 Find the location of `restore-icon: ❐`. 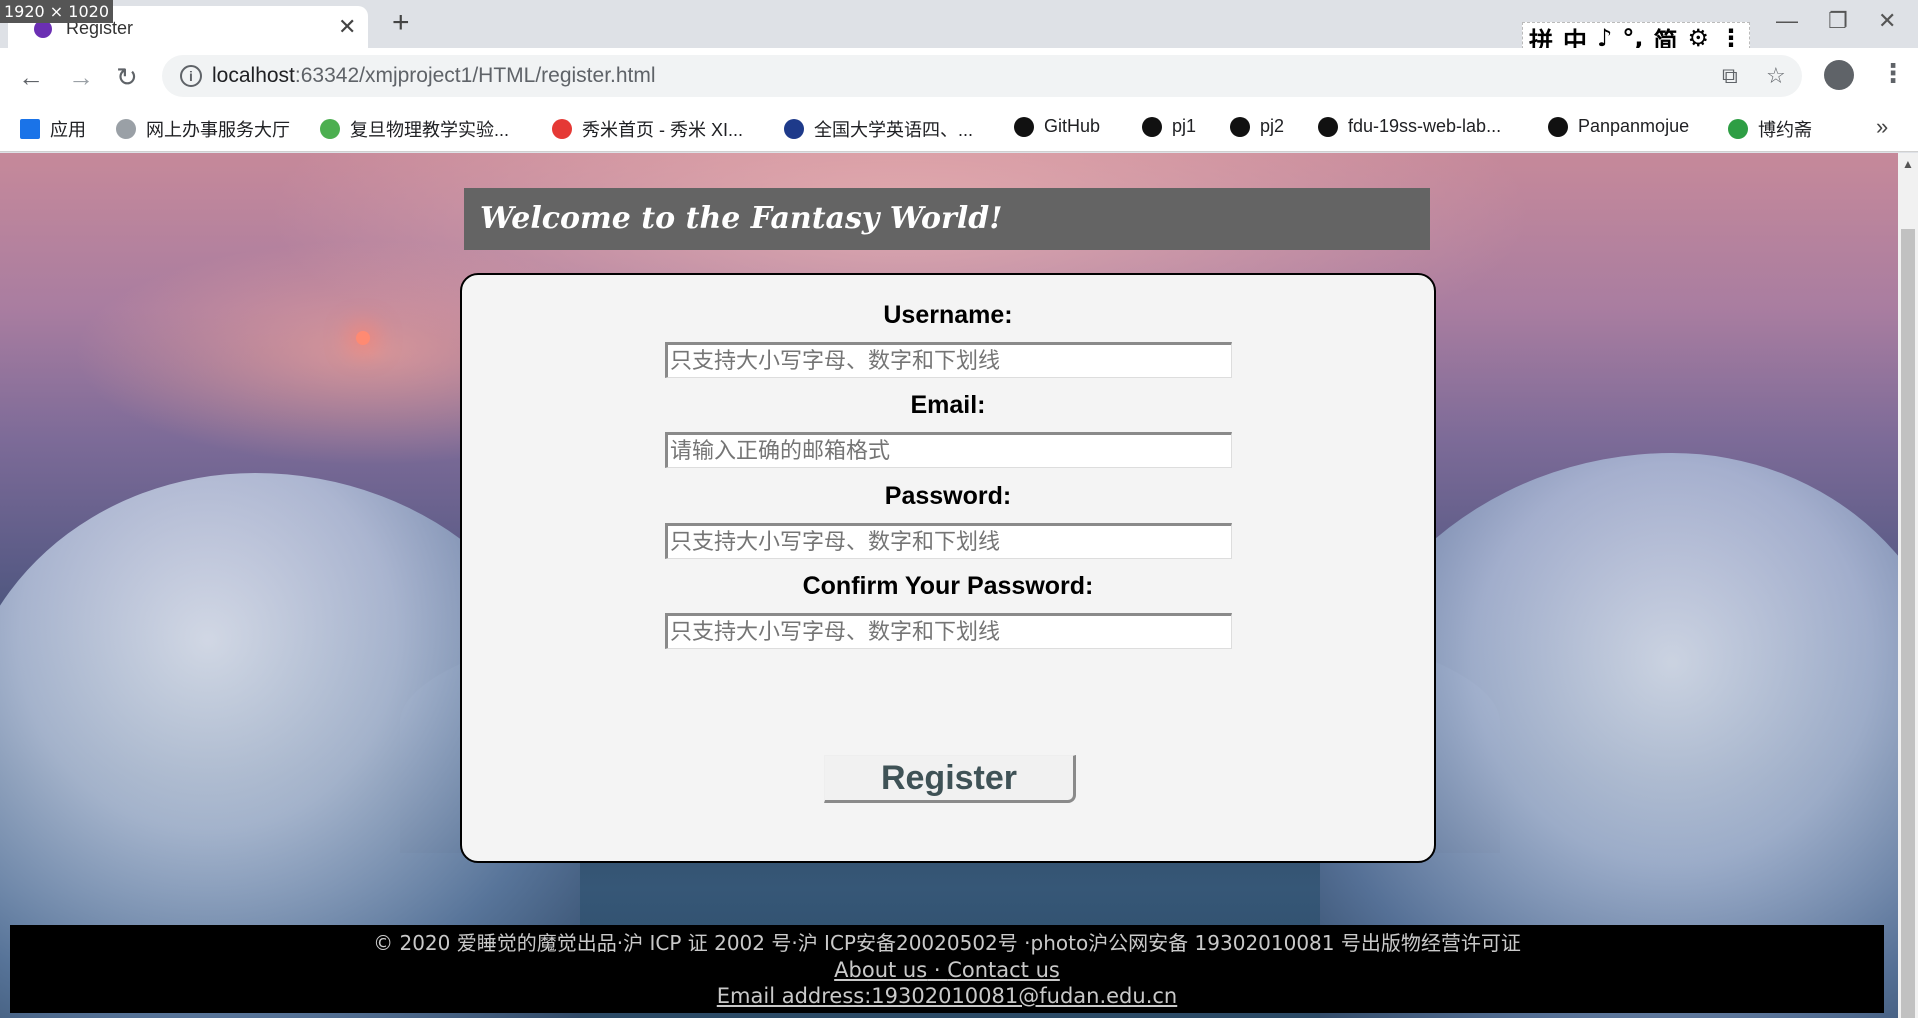

restore-icon: ❐ is located at coordinates (1838, 21).